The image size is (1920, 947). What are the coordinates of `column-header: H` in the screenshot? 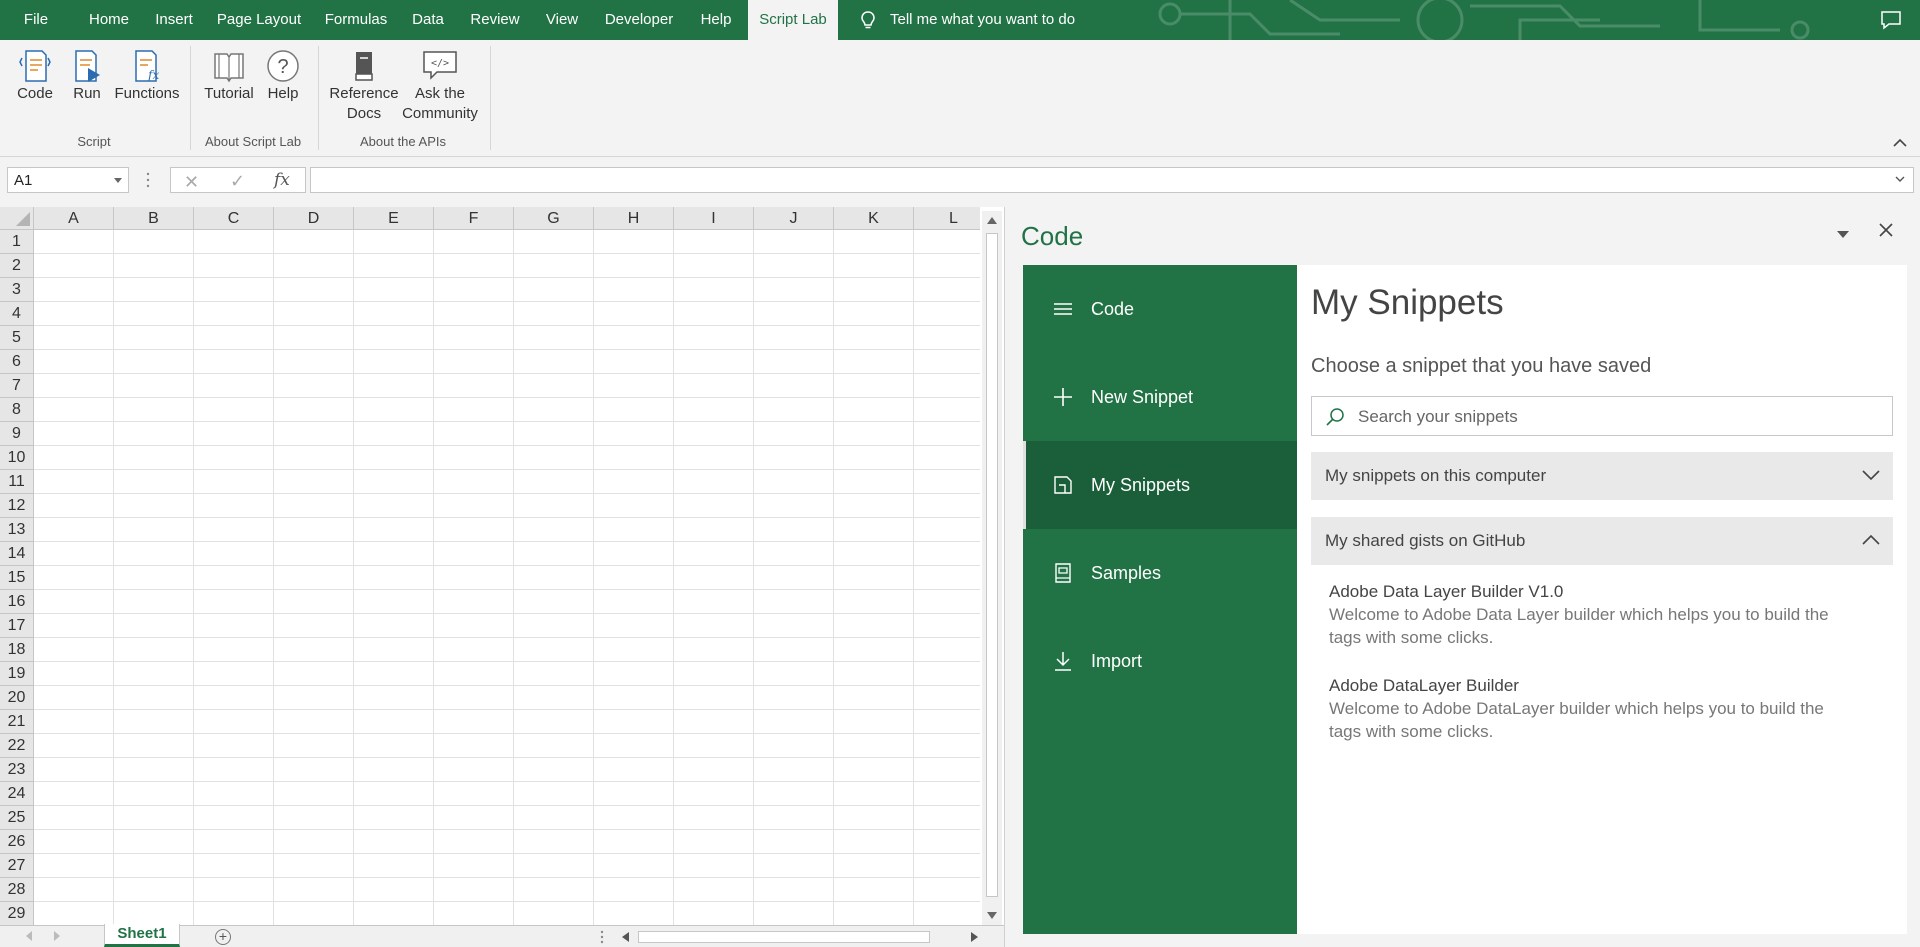 It's located at (634, 218).